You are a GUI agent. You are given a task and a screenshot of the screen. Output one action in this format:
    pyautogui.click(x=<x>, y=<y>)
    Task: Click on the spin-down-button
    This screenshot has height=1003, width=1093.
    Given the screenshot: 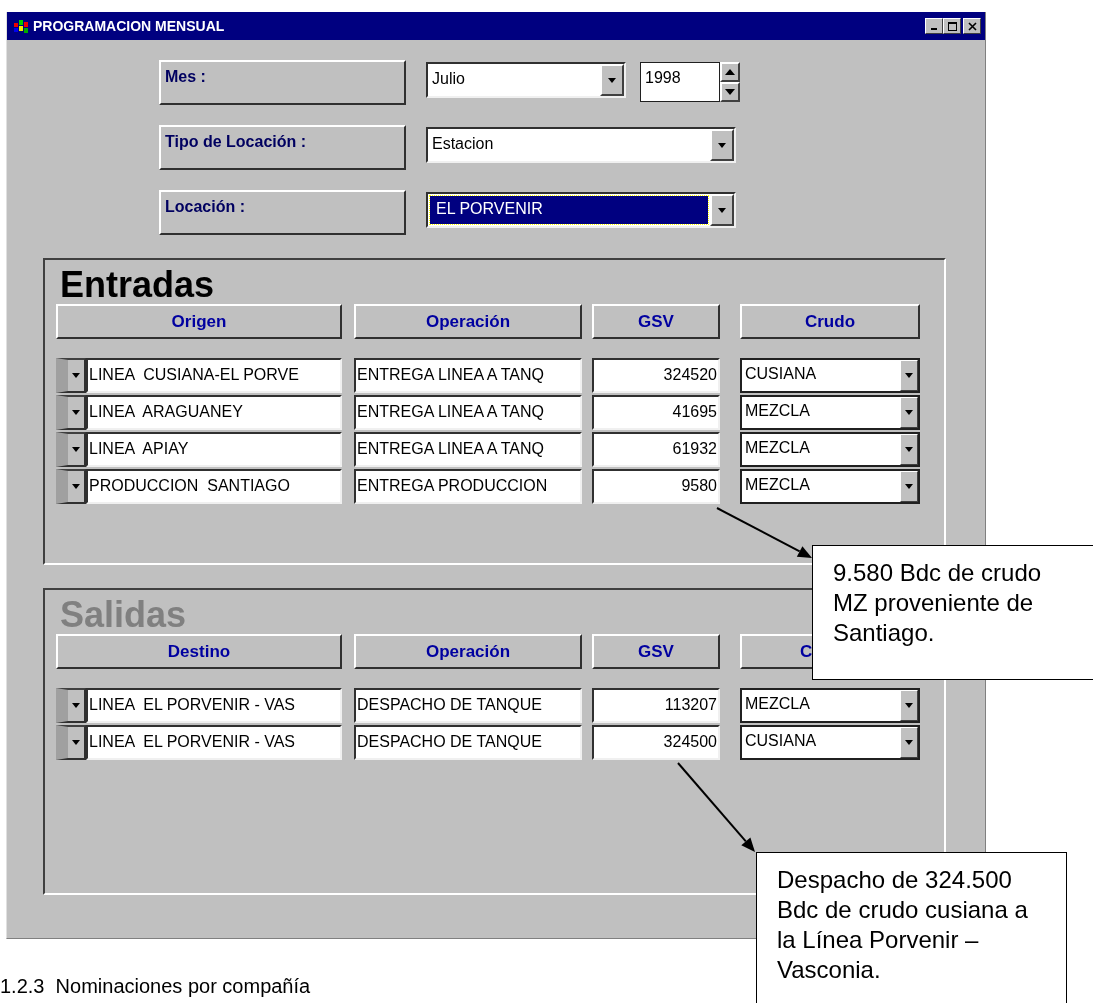 What is the action you would take?
    pyautogui.click(x=730, y=92)
    